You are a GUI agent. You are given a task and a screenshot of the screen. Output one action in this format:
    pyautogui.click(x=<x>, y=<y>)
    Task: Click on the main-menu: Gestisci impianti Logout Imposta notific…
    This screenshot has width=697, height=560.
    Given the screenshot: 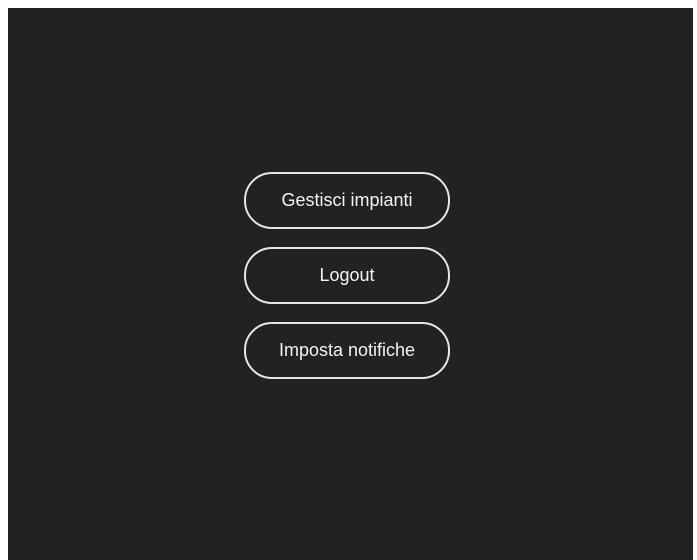 What is the action you would take?
    pyautogui.click(x=347, y=275)
    